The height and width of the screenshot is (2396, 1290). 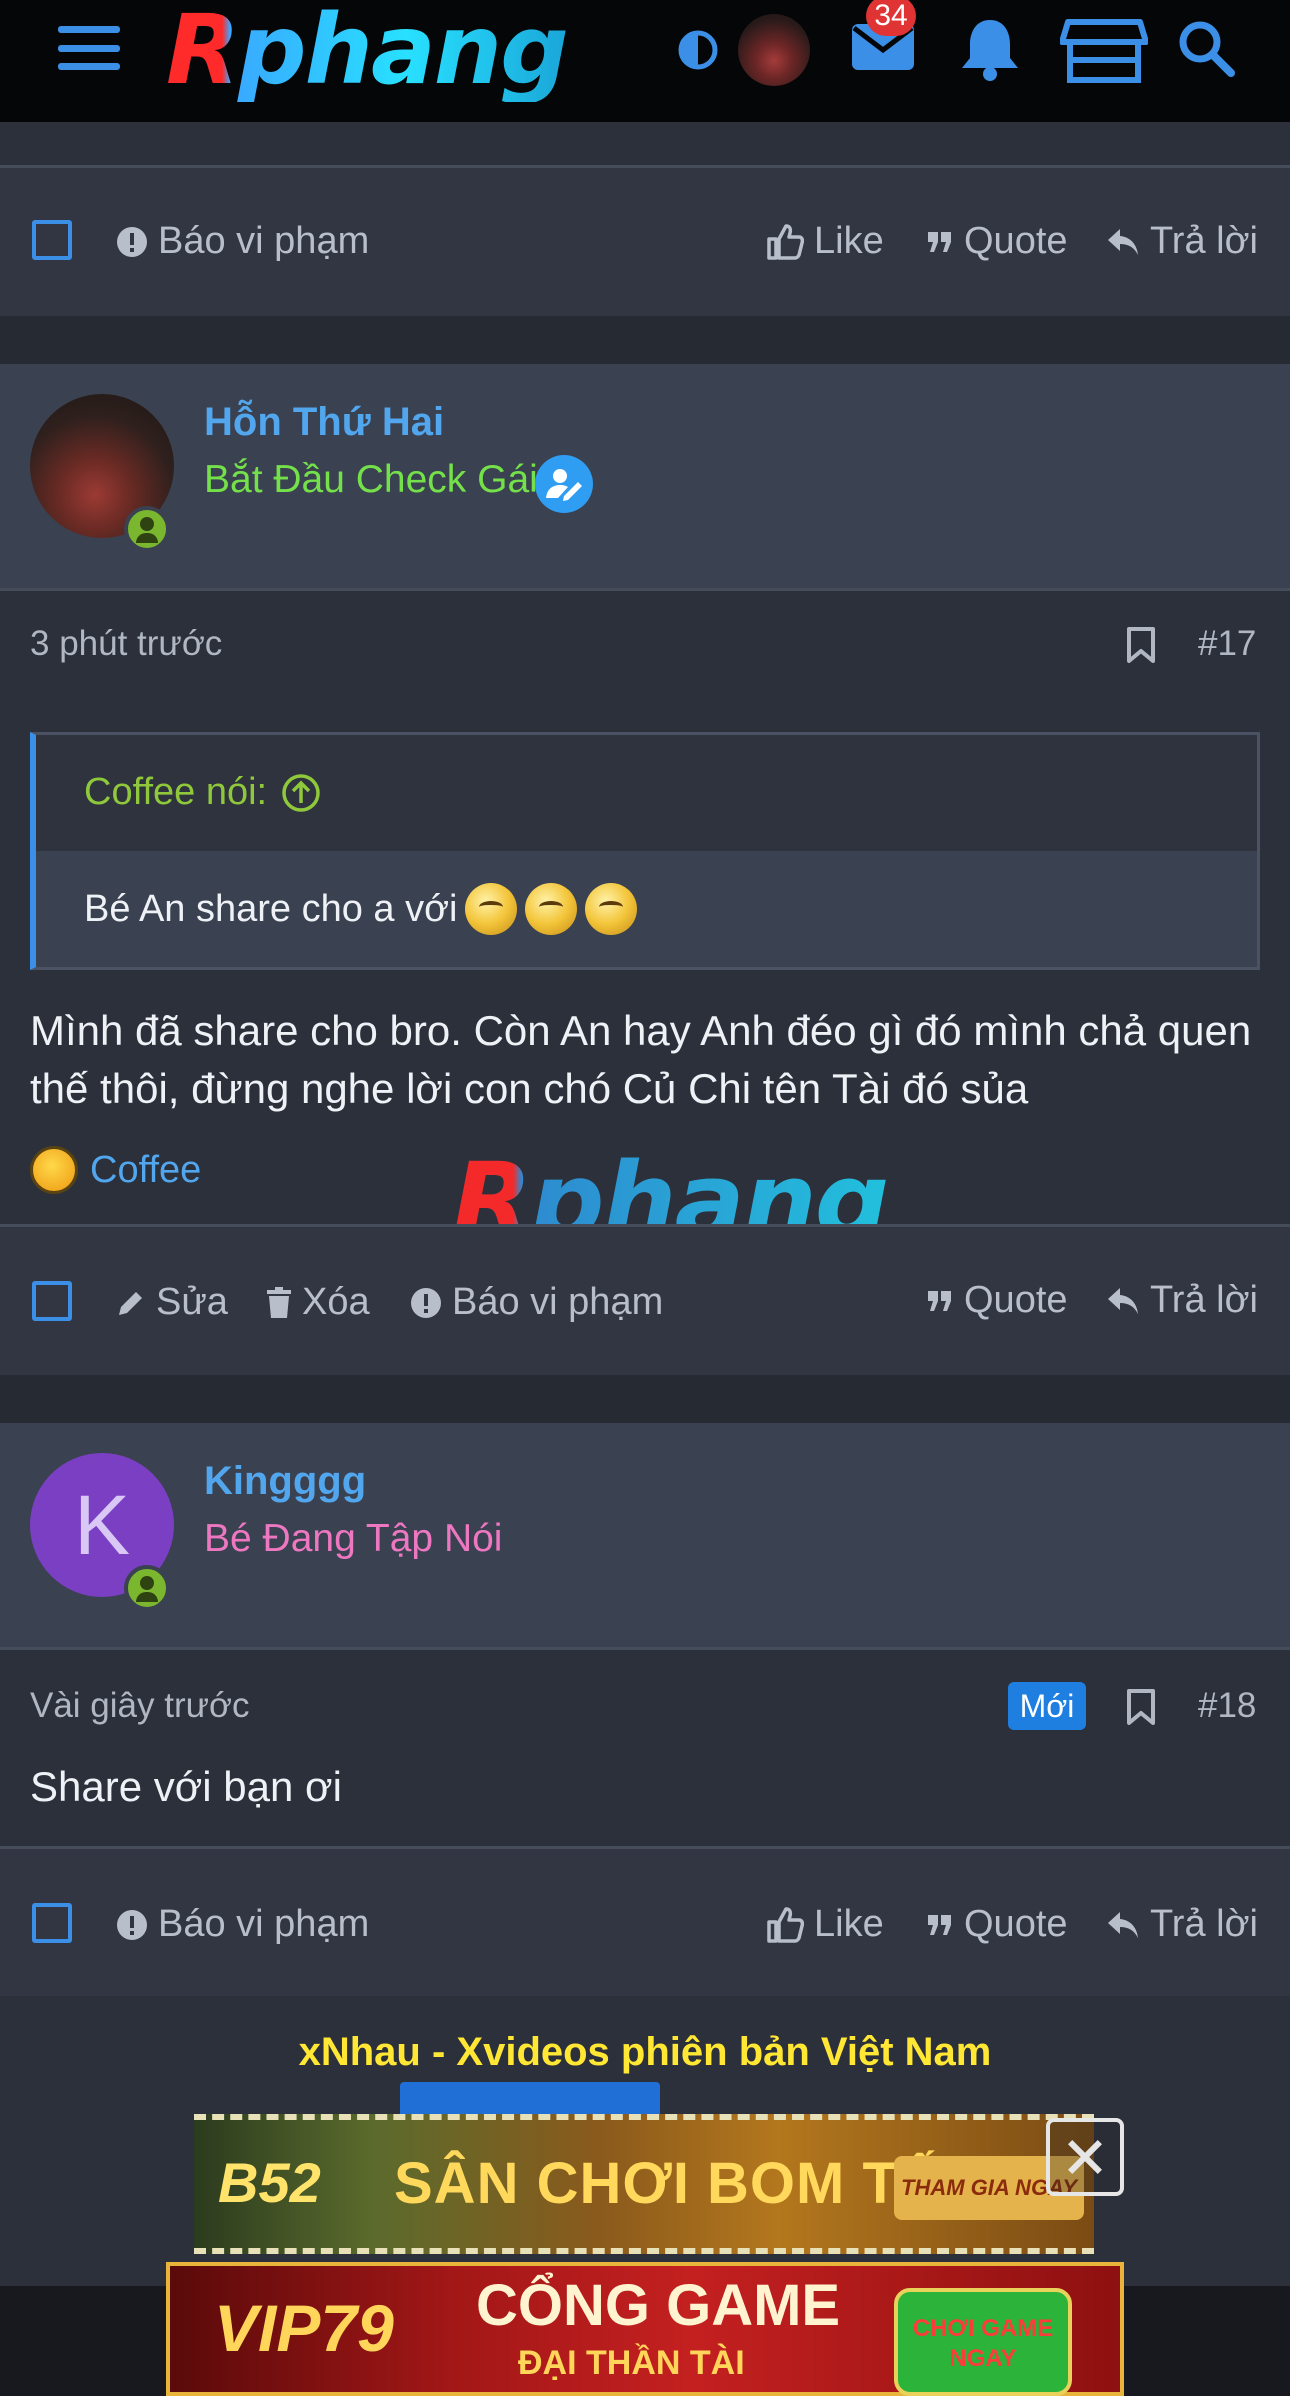 What do you see at coordinates (89, 48) in the screenshot?
I see `menu-icon` at bounding box center [89, 48].